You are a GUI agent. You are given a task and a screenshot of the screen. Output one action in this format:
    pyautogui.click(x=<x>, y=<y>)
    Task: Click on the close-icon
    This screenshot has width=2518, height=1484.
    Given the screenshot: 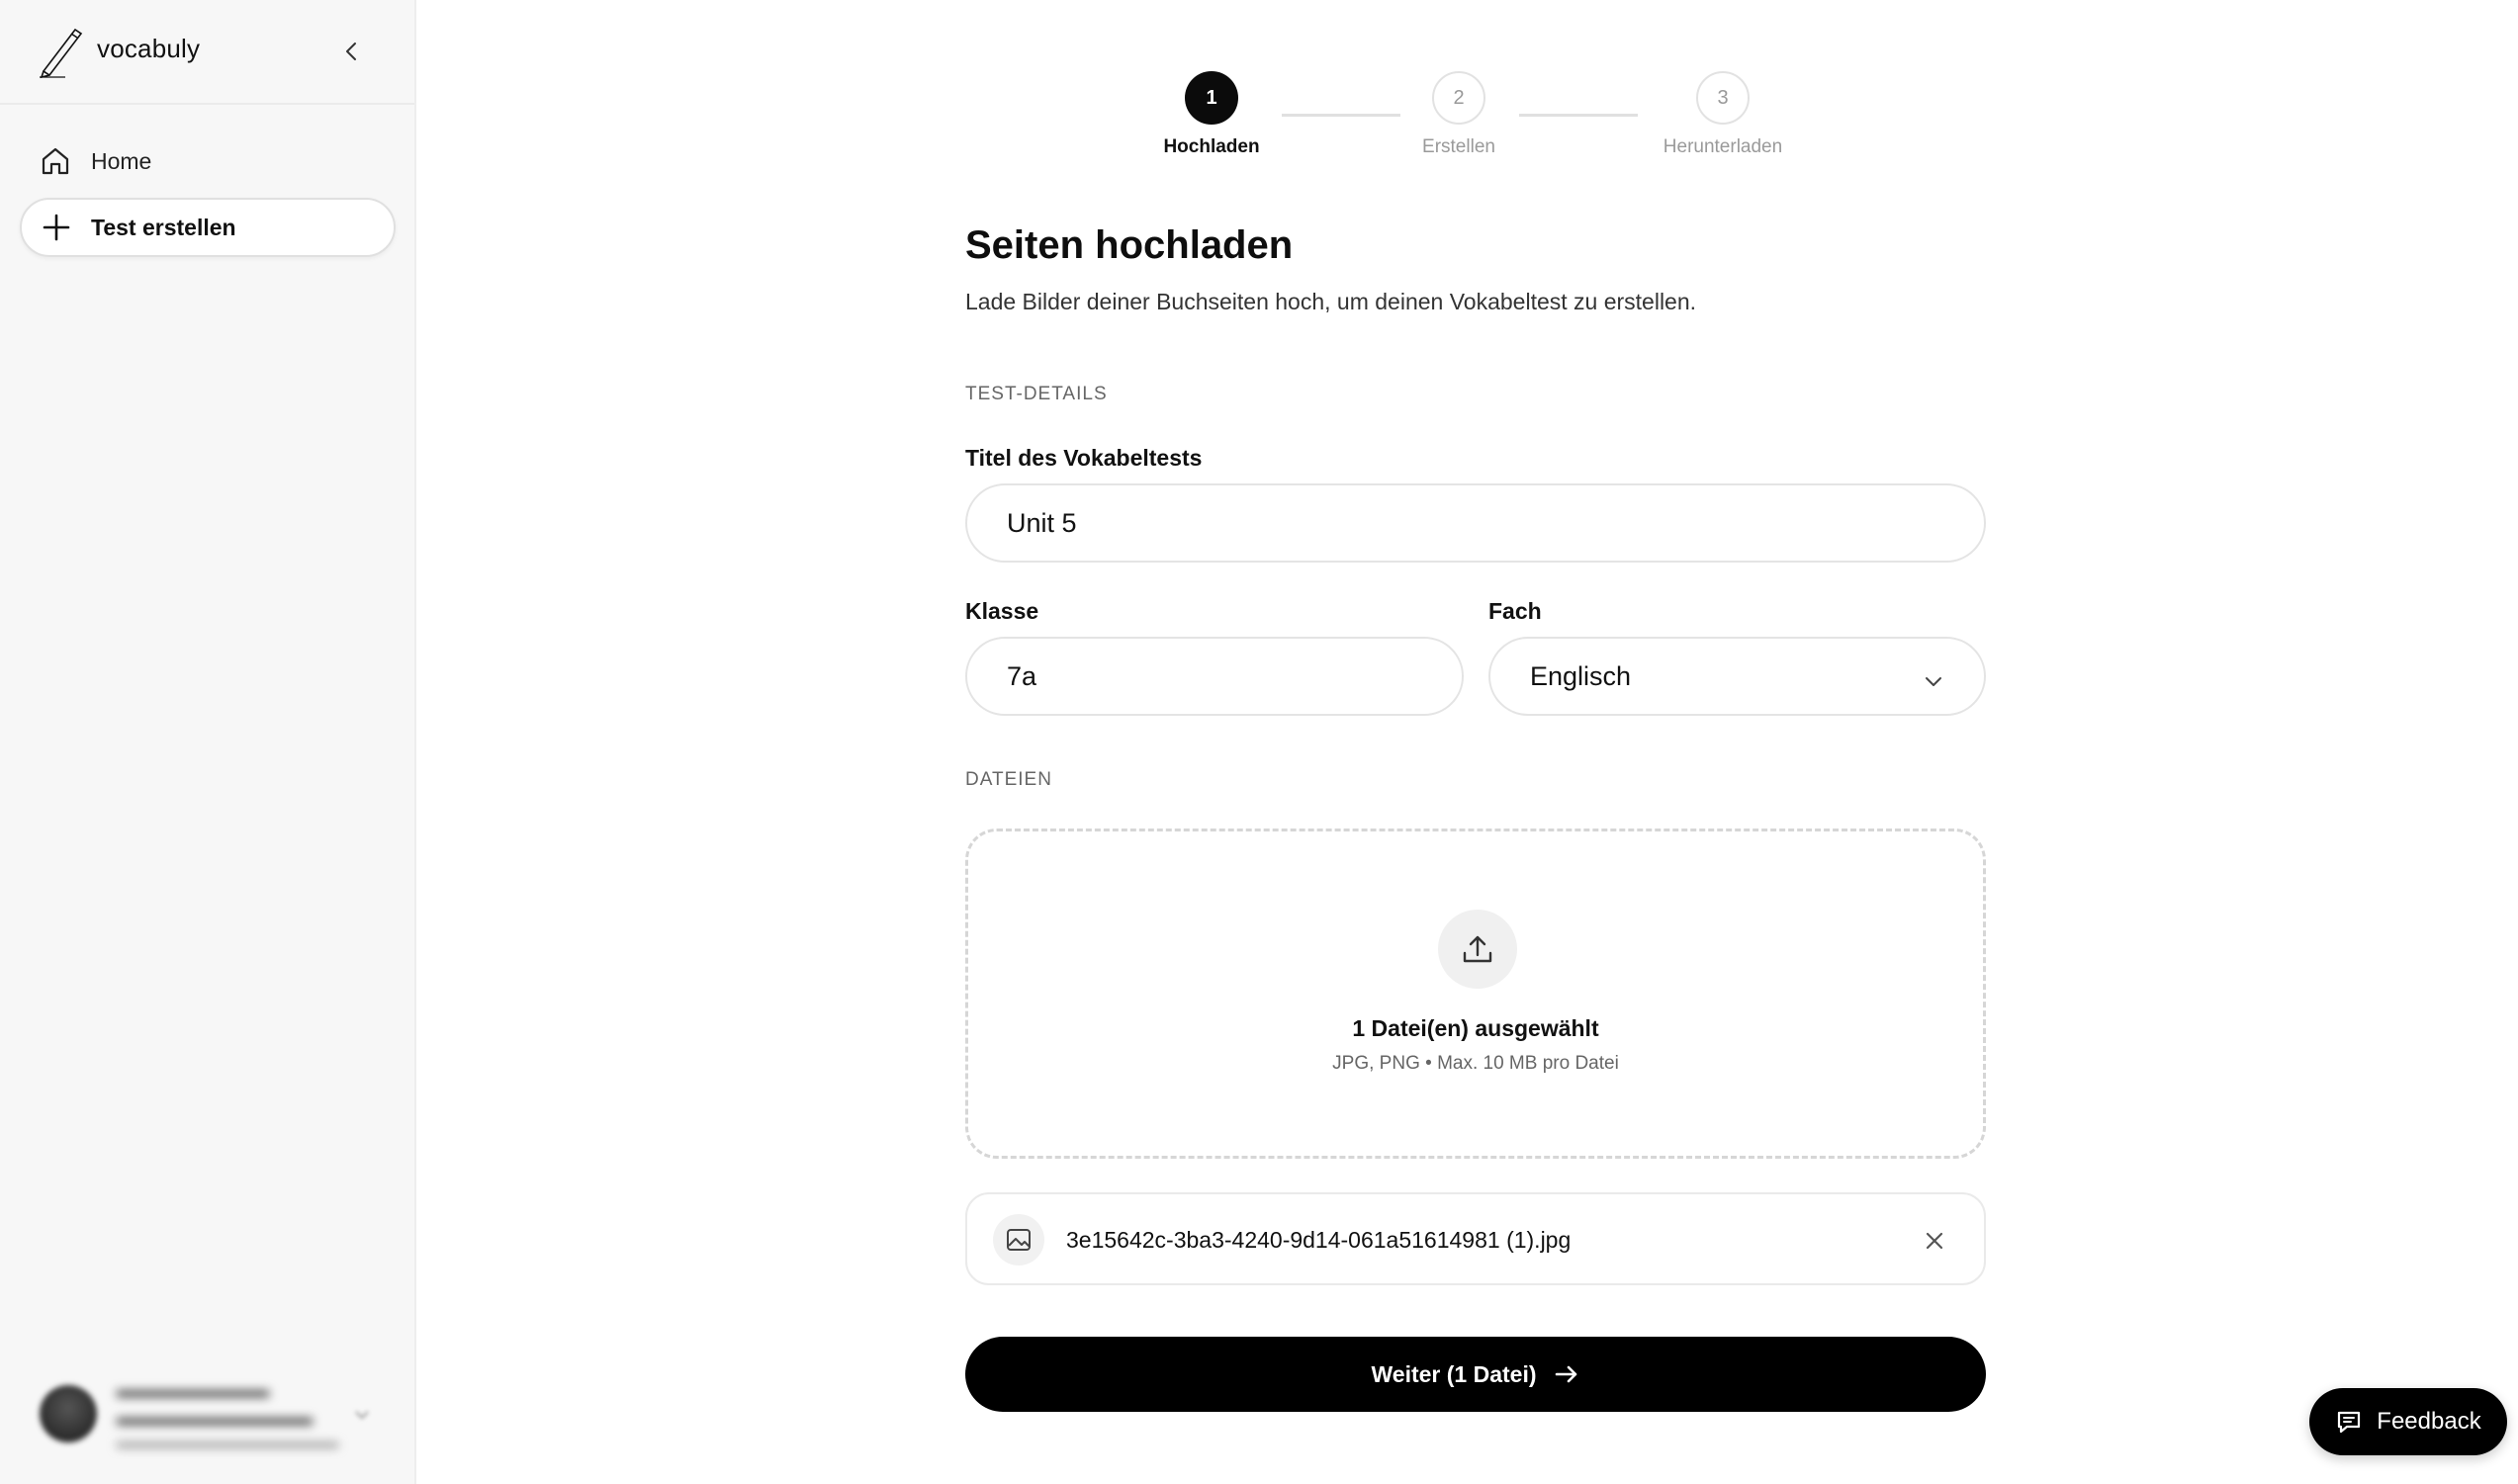 What is the action you would take?
    pyautogui.click(x=1934, y=1241)
    